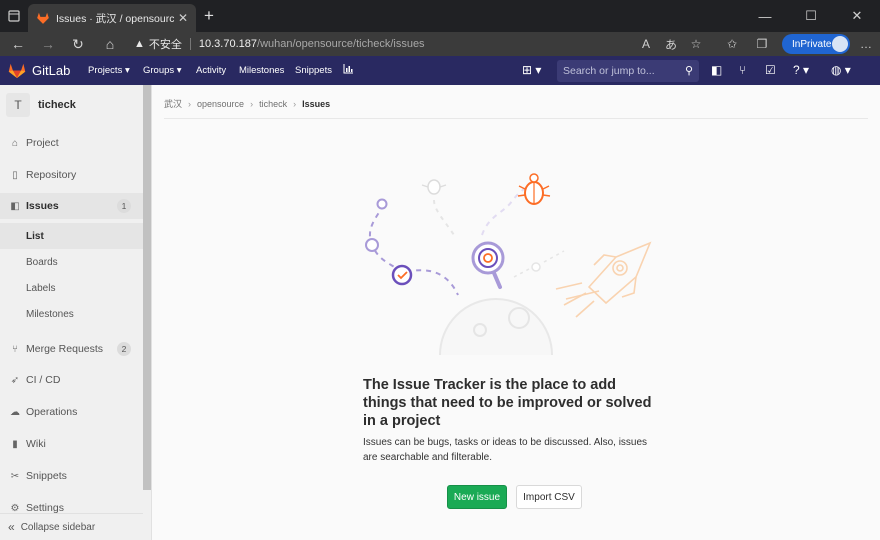  I want to click on cloud-gear-icon: ☁, so click(15, 412).